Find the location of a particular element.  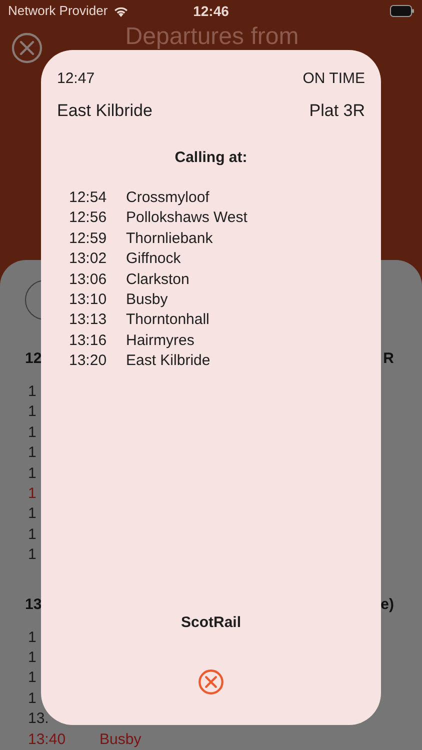

stop-station: Crossmyloof is located at coordinates (168, 198).